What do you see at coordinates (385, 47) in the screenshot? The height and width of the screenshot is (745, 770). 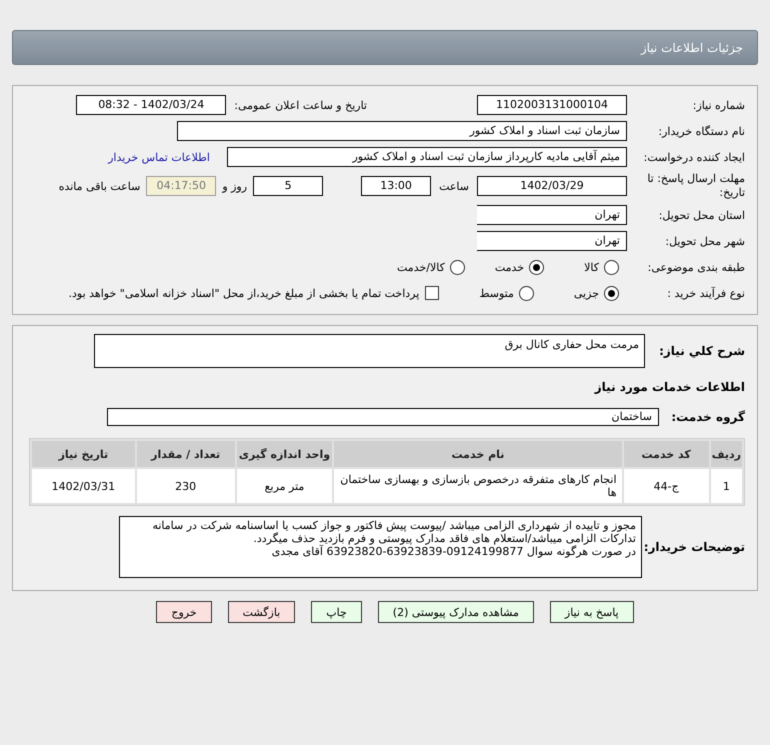 I see `page-title: جزئیات اطلاعات نیاز` at bounding box center [385, 47].